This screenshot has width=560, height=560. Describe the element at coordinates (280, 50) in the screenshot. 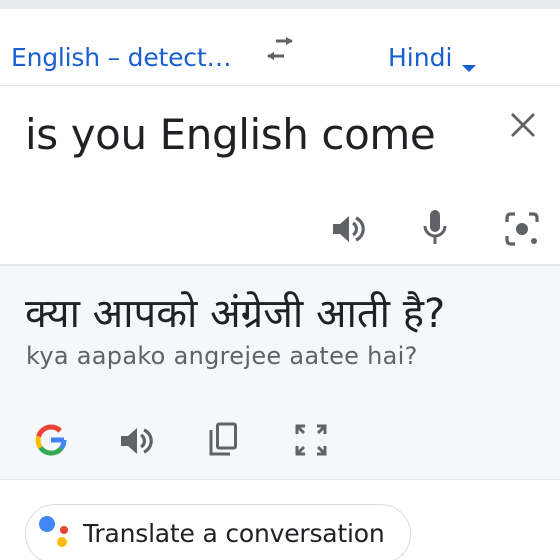

I see `swap-languages-icon` at that location.